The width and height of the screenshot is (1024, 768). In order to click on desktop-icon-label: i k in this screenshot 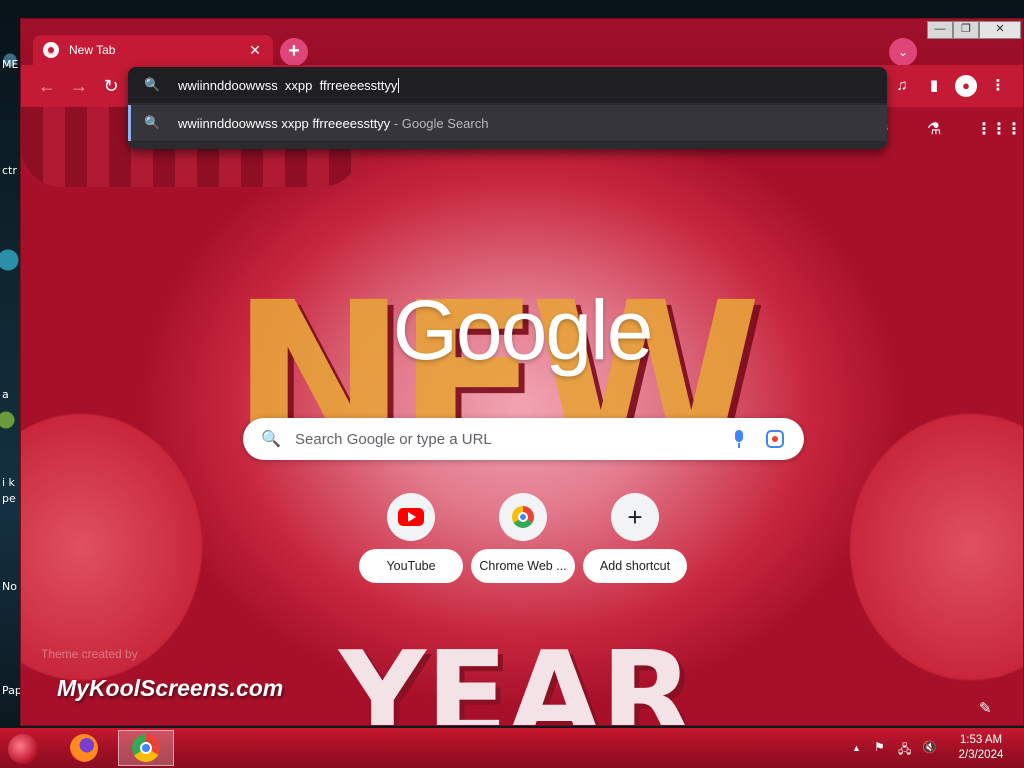, I will do `click(8, 482)`.